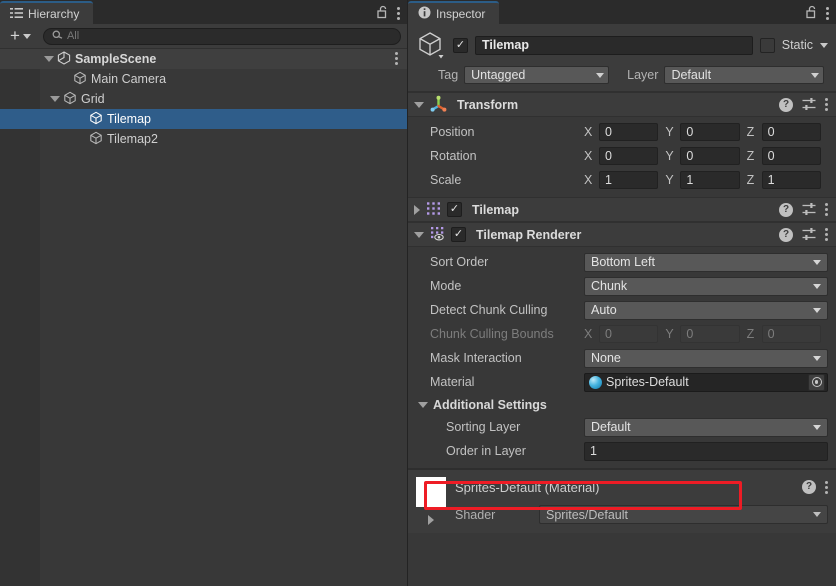 The height and width of the screenshot is (586, 836). What do you see at coordinates (791, 132) in the screenshot?
I see `position-z-input: 0` at bounding box center [791, 132].